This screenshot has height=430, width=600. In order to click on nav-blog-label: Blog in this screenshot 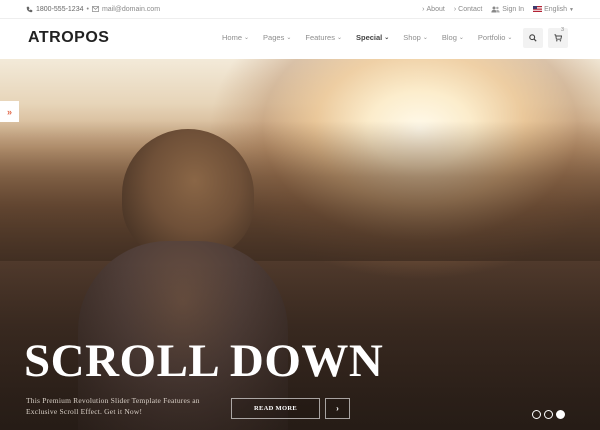, I will do `click(449, 37)`.